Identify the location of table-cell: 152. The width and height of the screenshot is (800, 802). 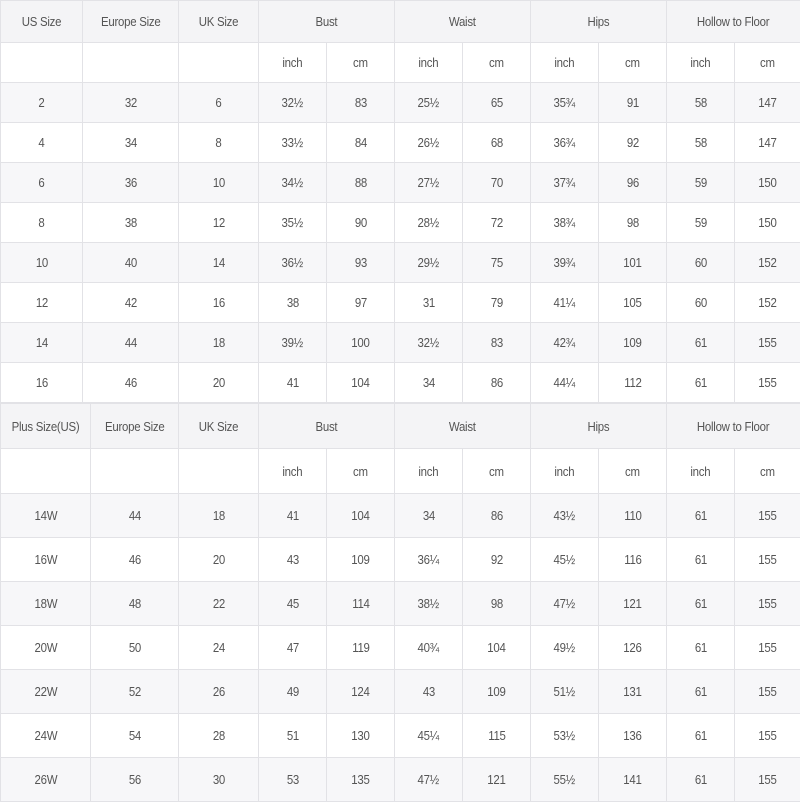
(767, 303).